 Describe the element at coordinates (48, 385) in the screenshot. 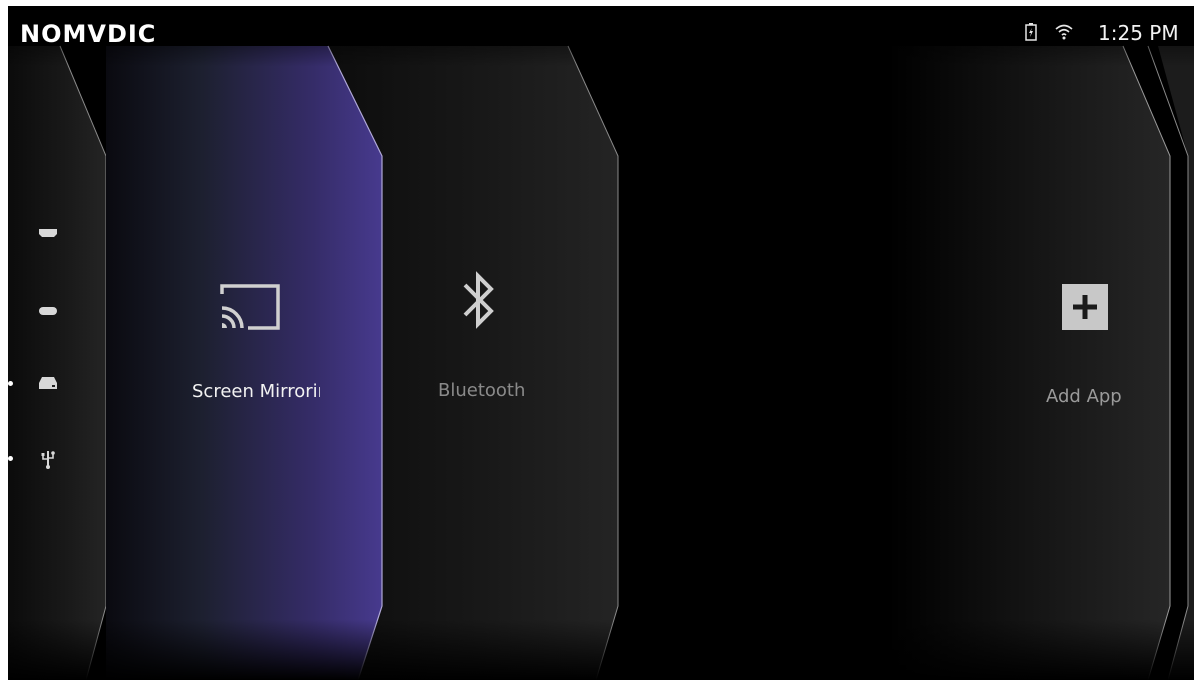

I see `storage-drive-icon` at that location.